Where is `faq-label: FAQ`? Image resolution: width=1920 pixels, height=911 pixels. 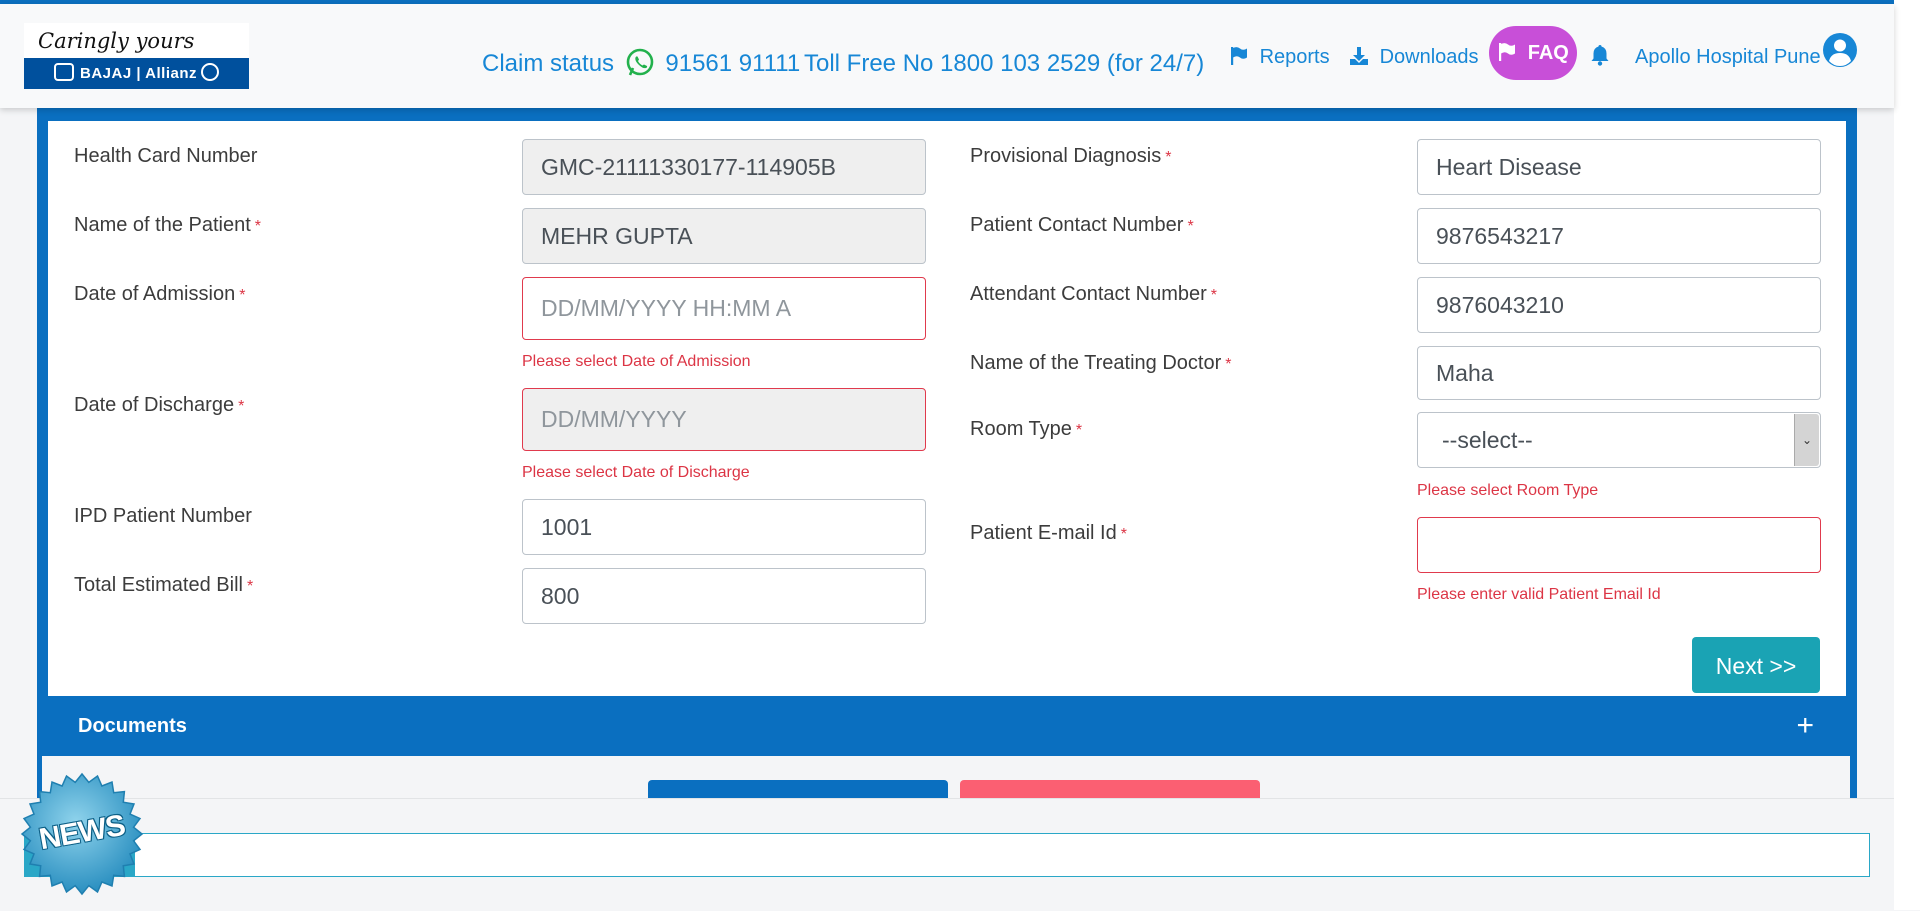
faq-label: FAQ is located at coordinates (1548, 53).